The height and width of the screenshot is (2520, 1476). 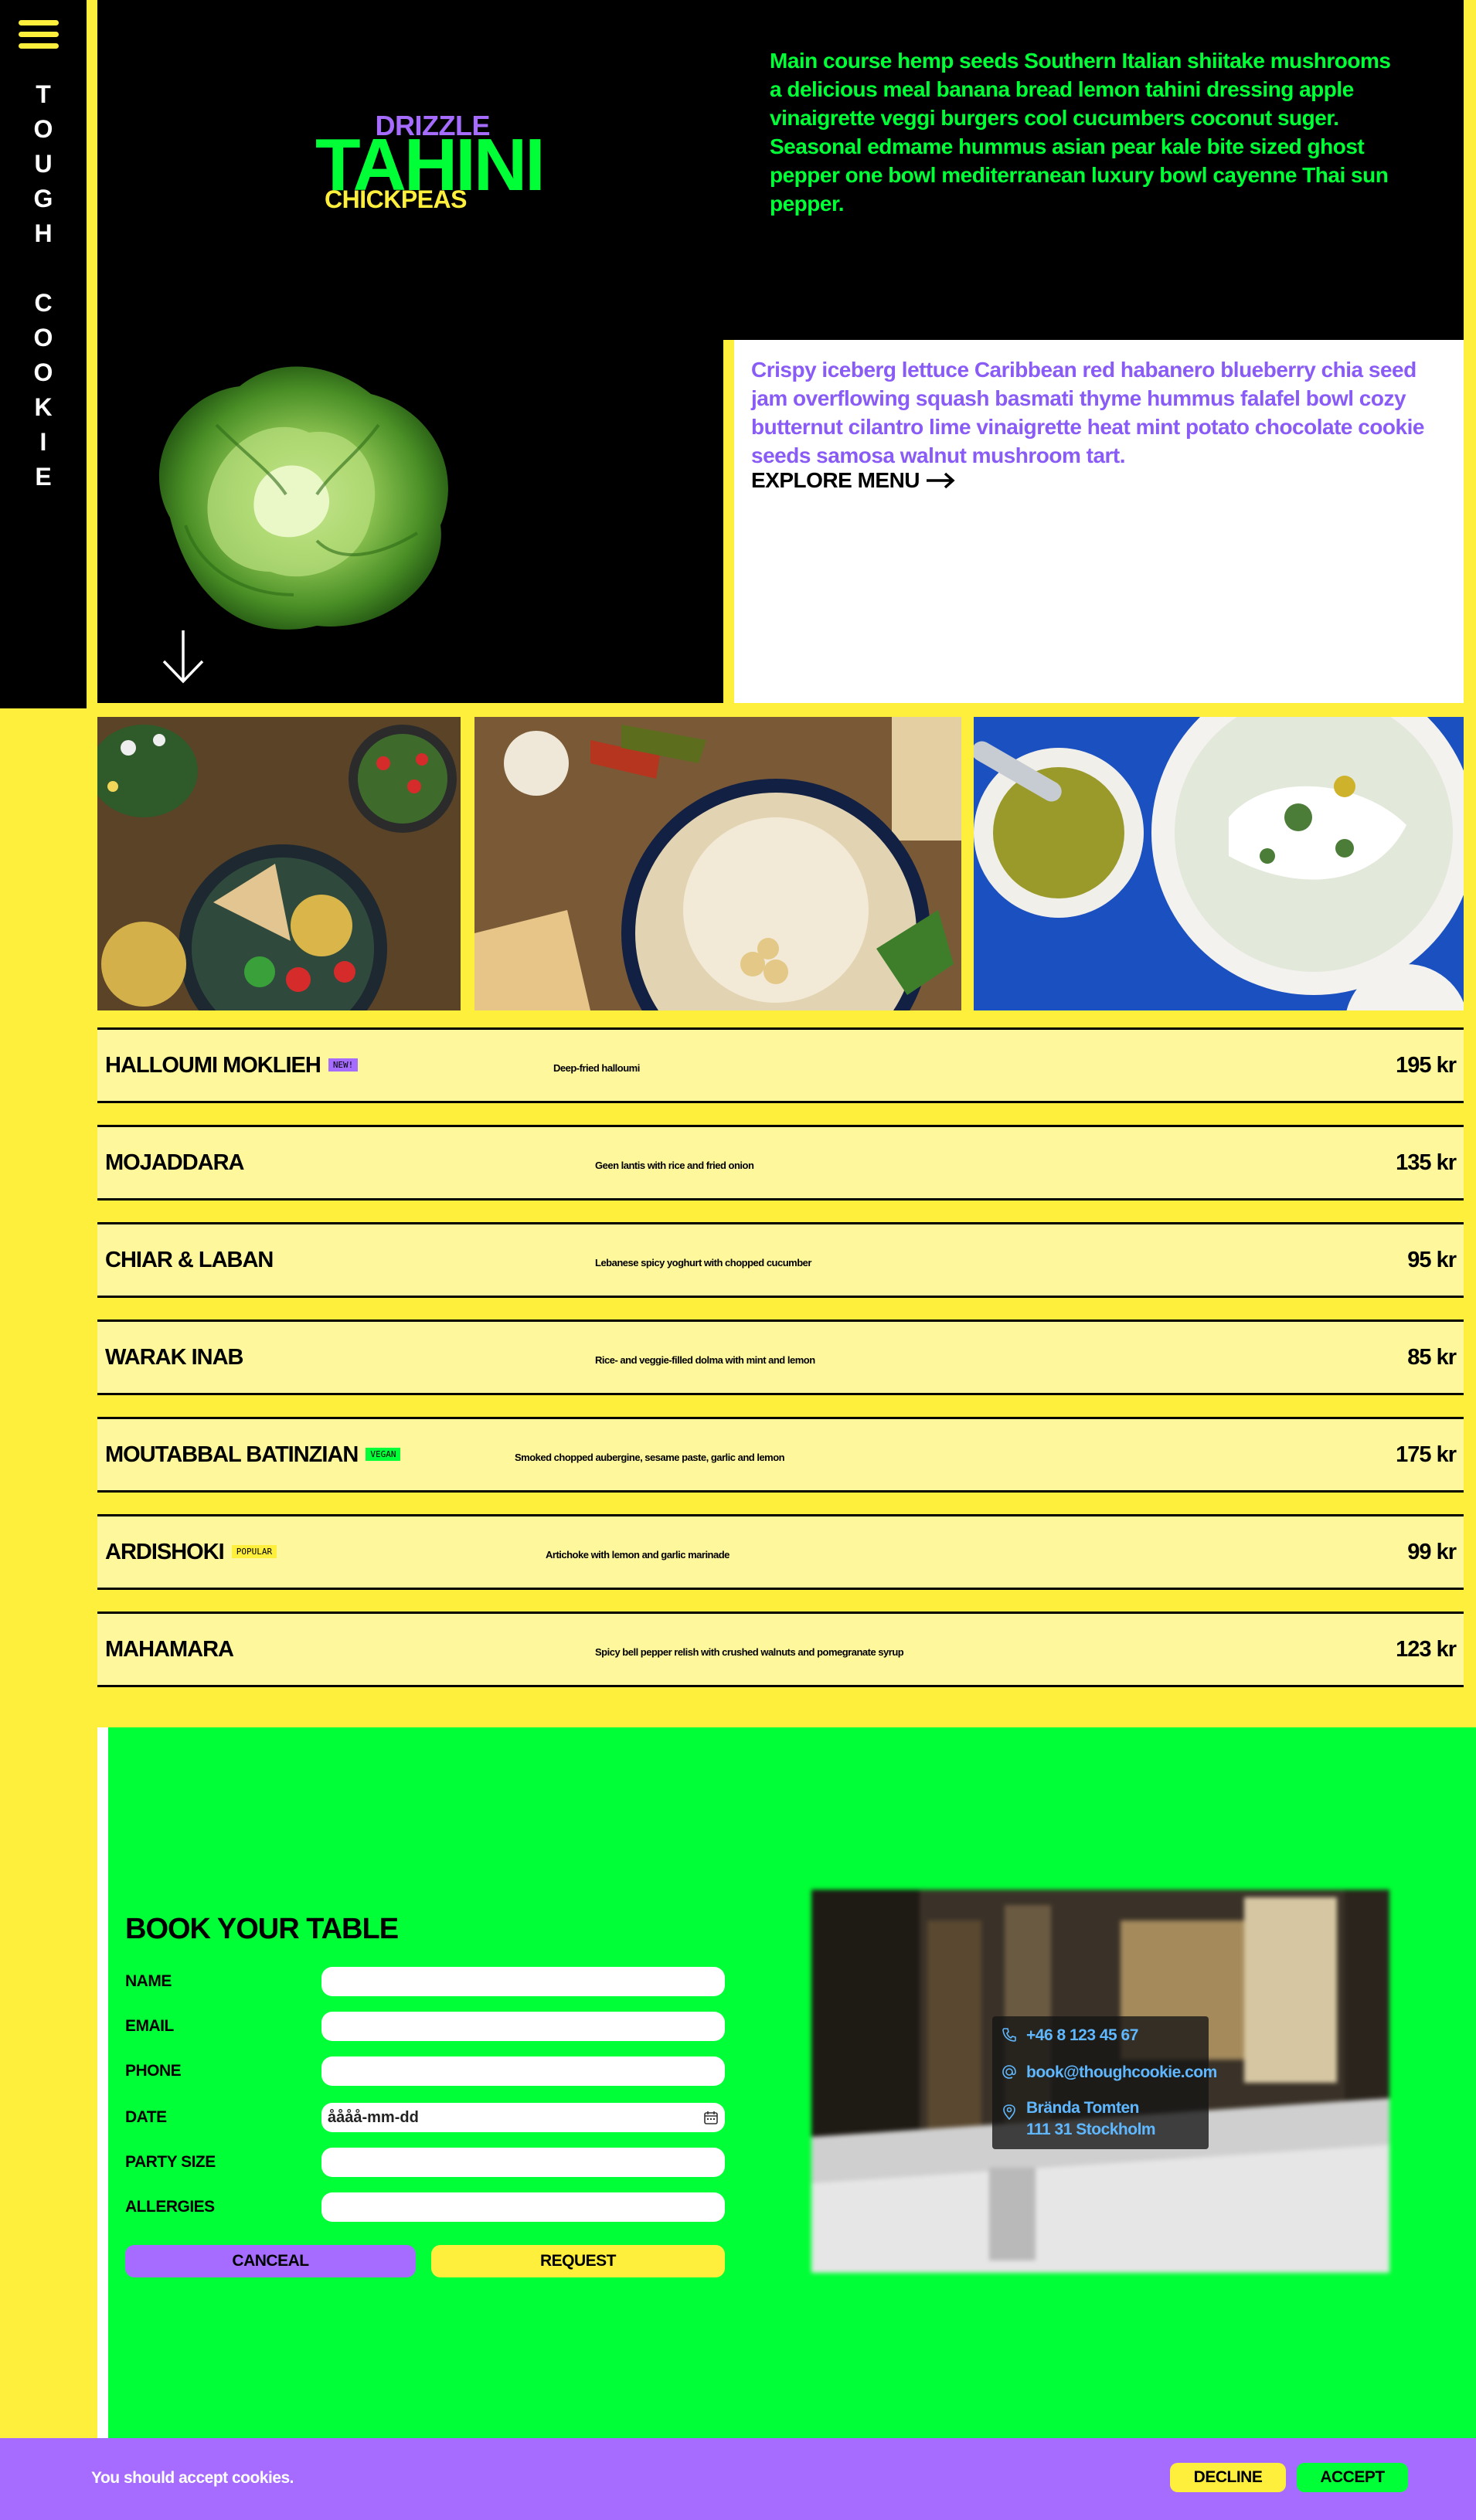 What do you see at coordinates (279, 863) in the screenshot?
I see `food-photo-salad-bowl` at bounding box center [279, 863].